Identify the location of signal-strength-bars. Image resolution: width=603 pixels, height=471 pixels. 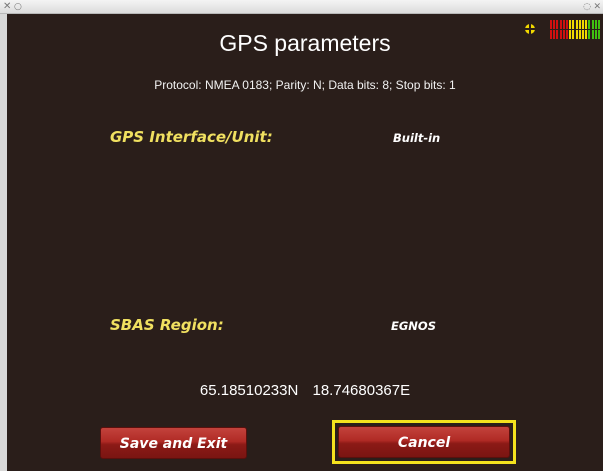
(576, 30).